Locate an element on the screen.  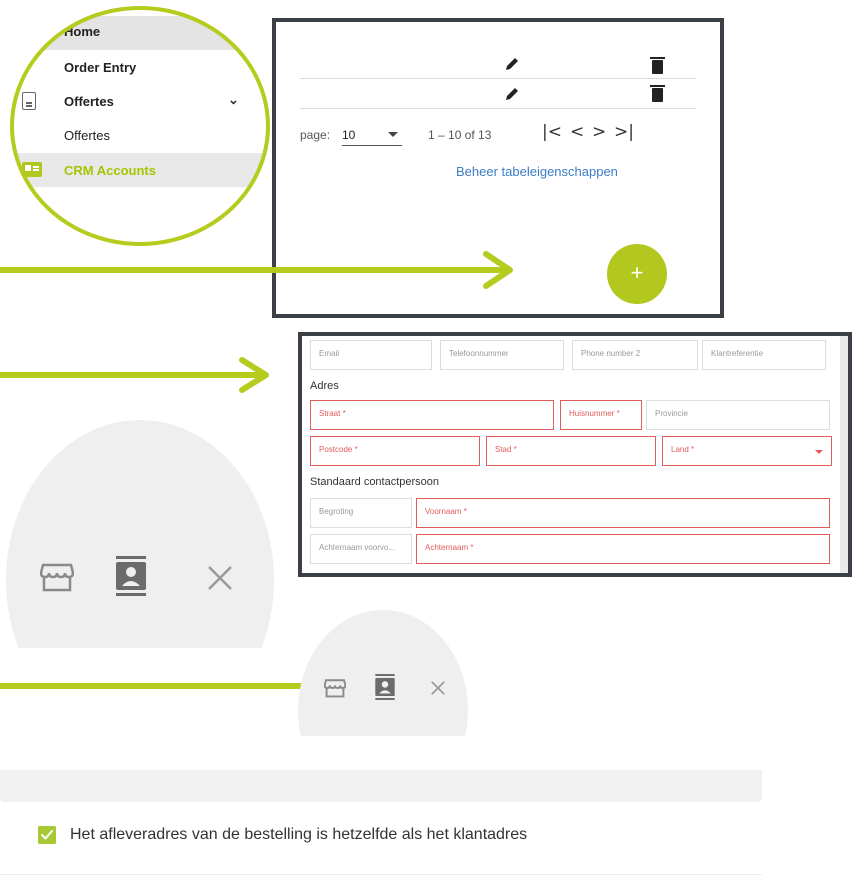
phone-2-field: Phone number 2 is located at coordinates (635, 355).